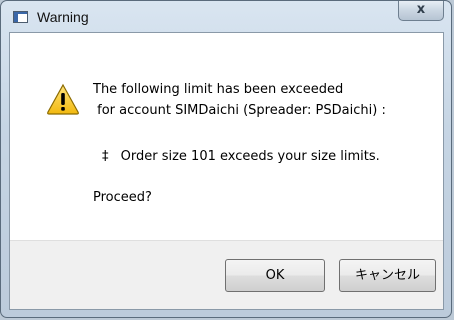 Image resolution: width=454 pixels, height=320 pixels. What do you see at coordinates (421, 11) in the screenshot?
I see `close-button: x` at bounding box center [421, 11].